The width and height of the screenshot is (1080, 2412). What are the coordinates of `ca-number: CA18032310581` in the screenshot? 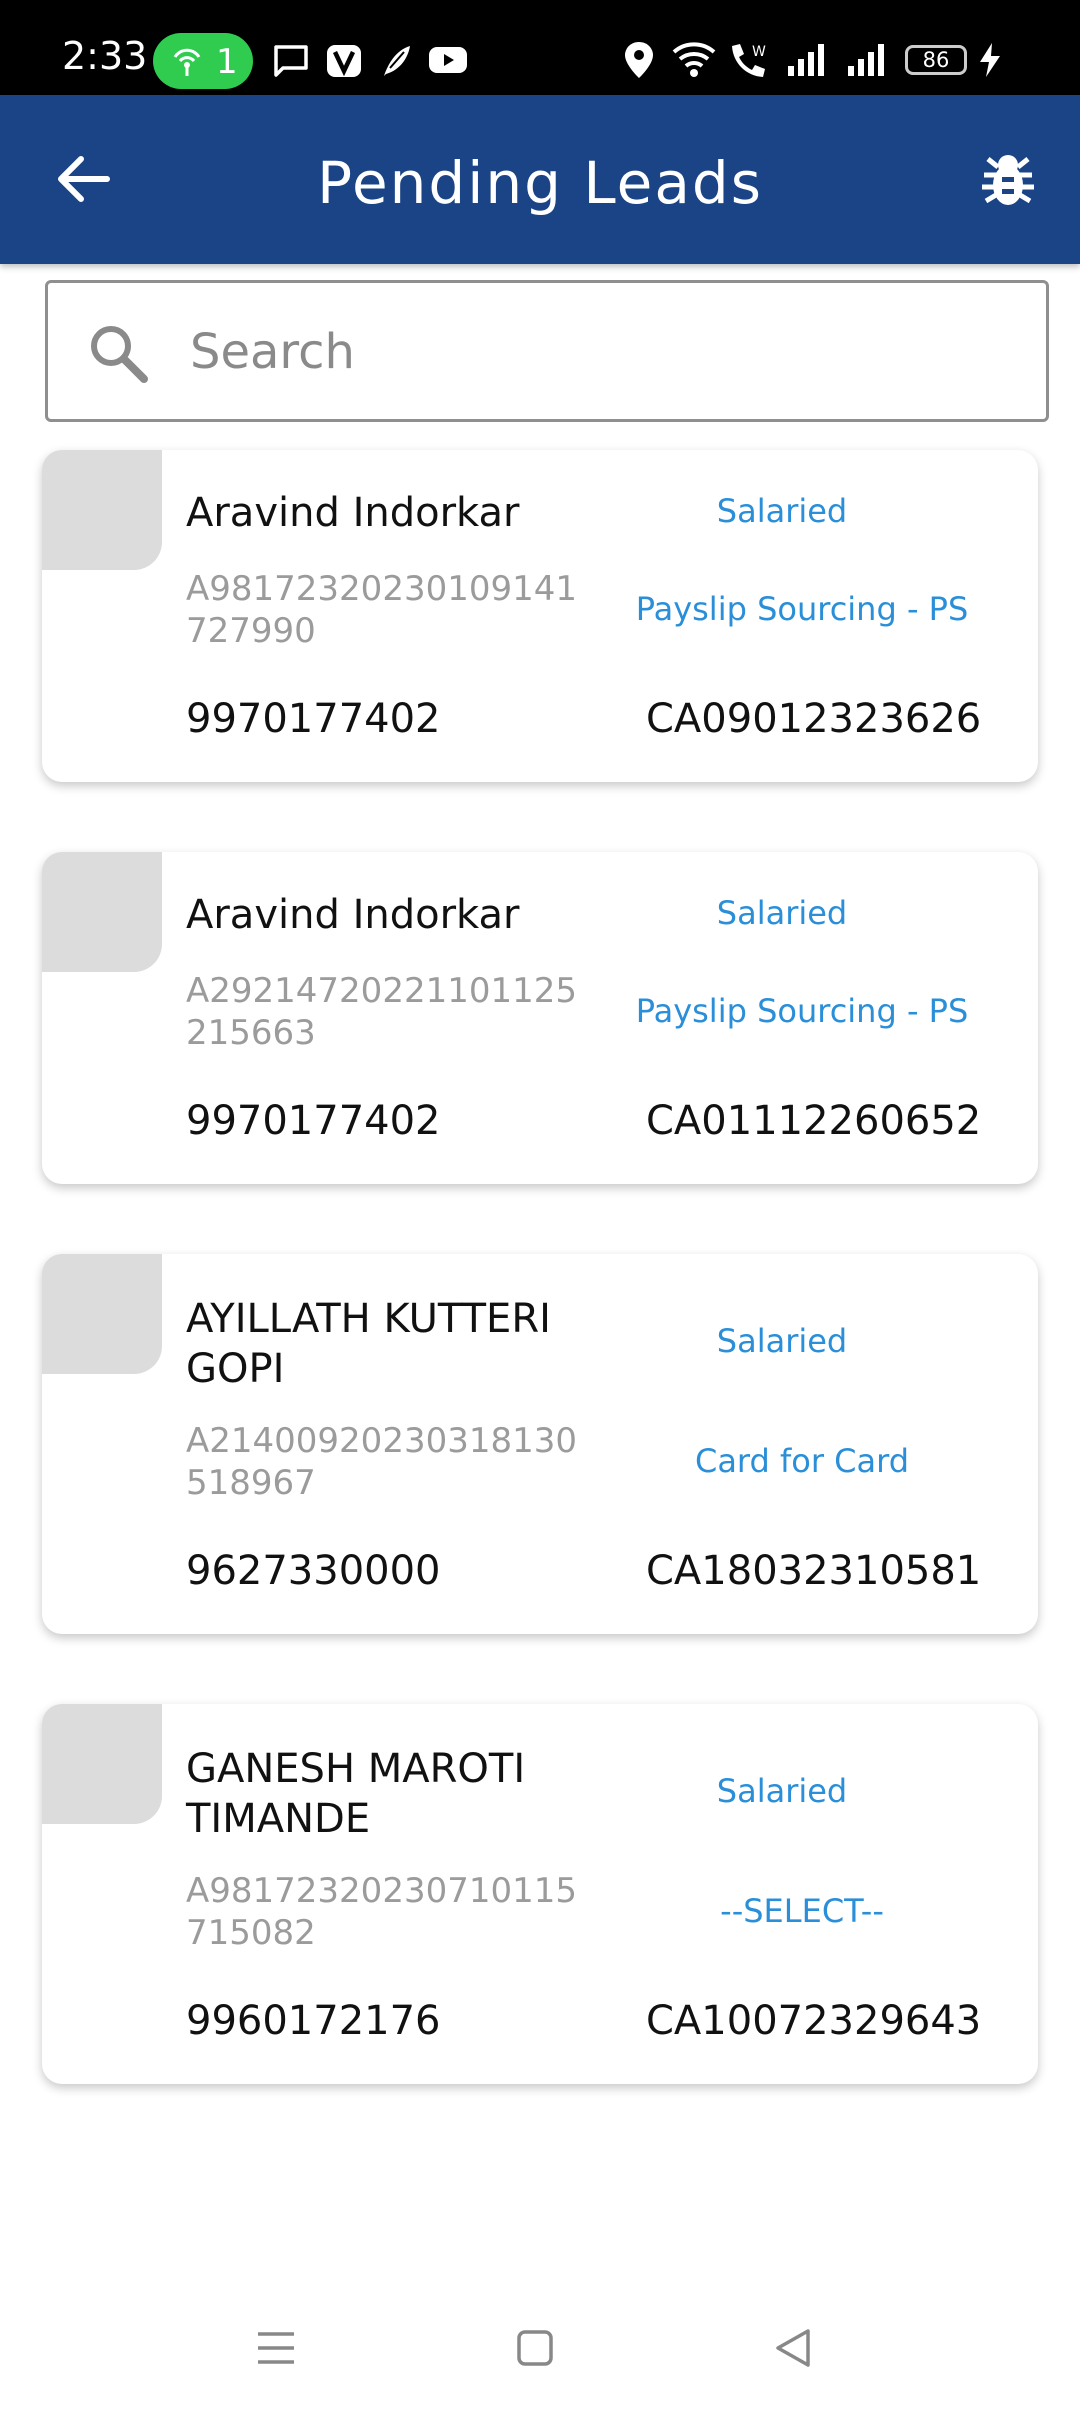 It's located at (814, 1571).